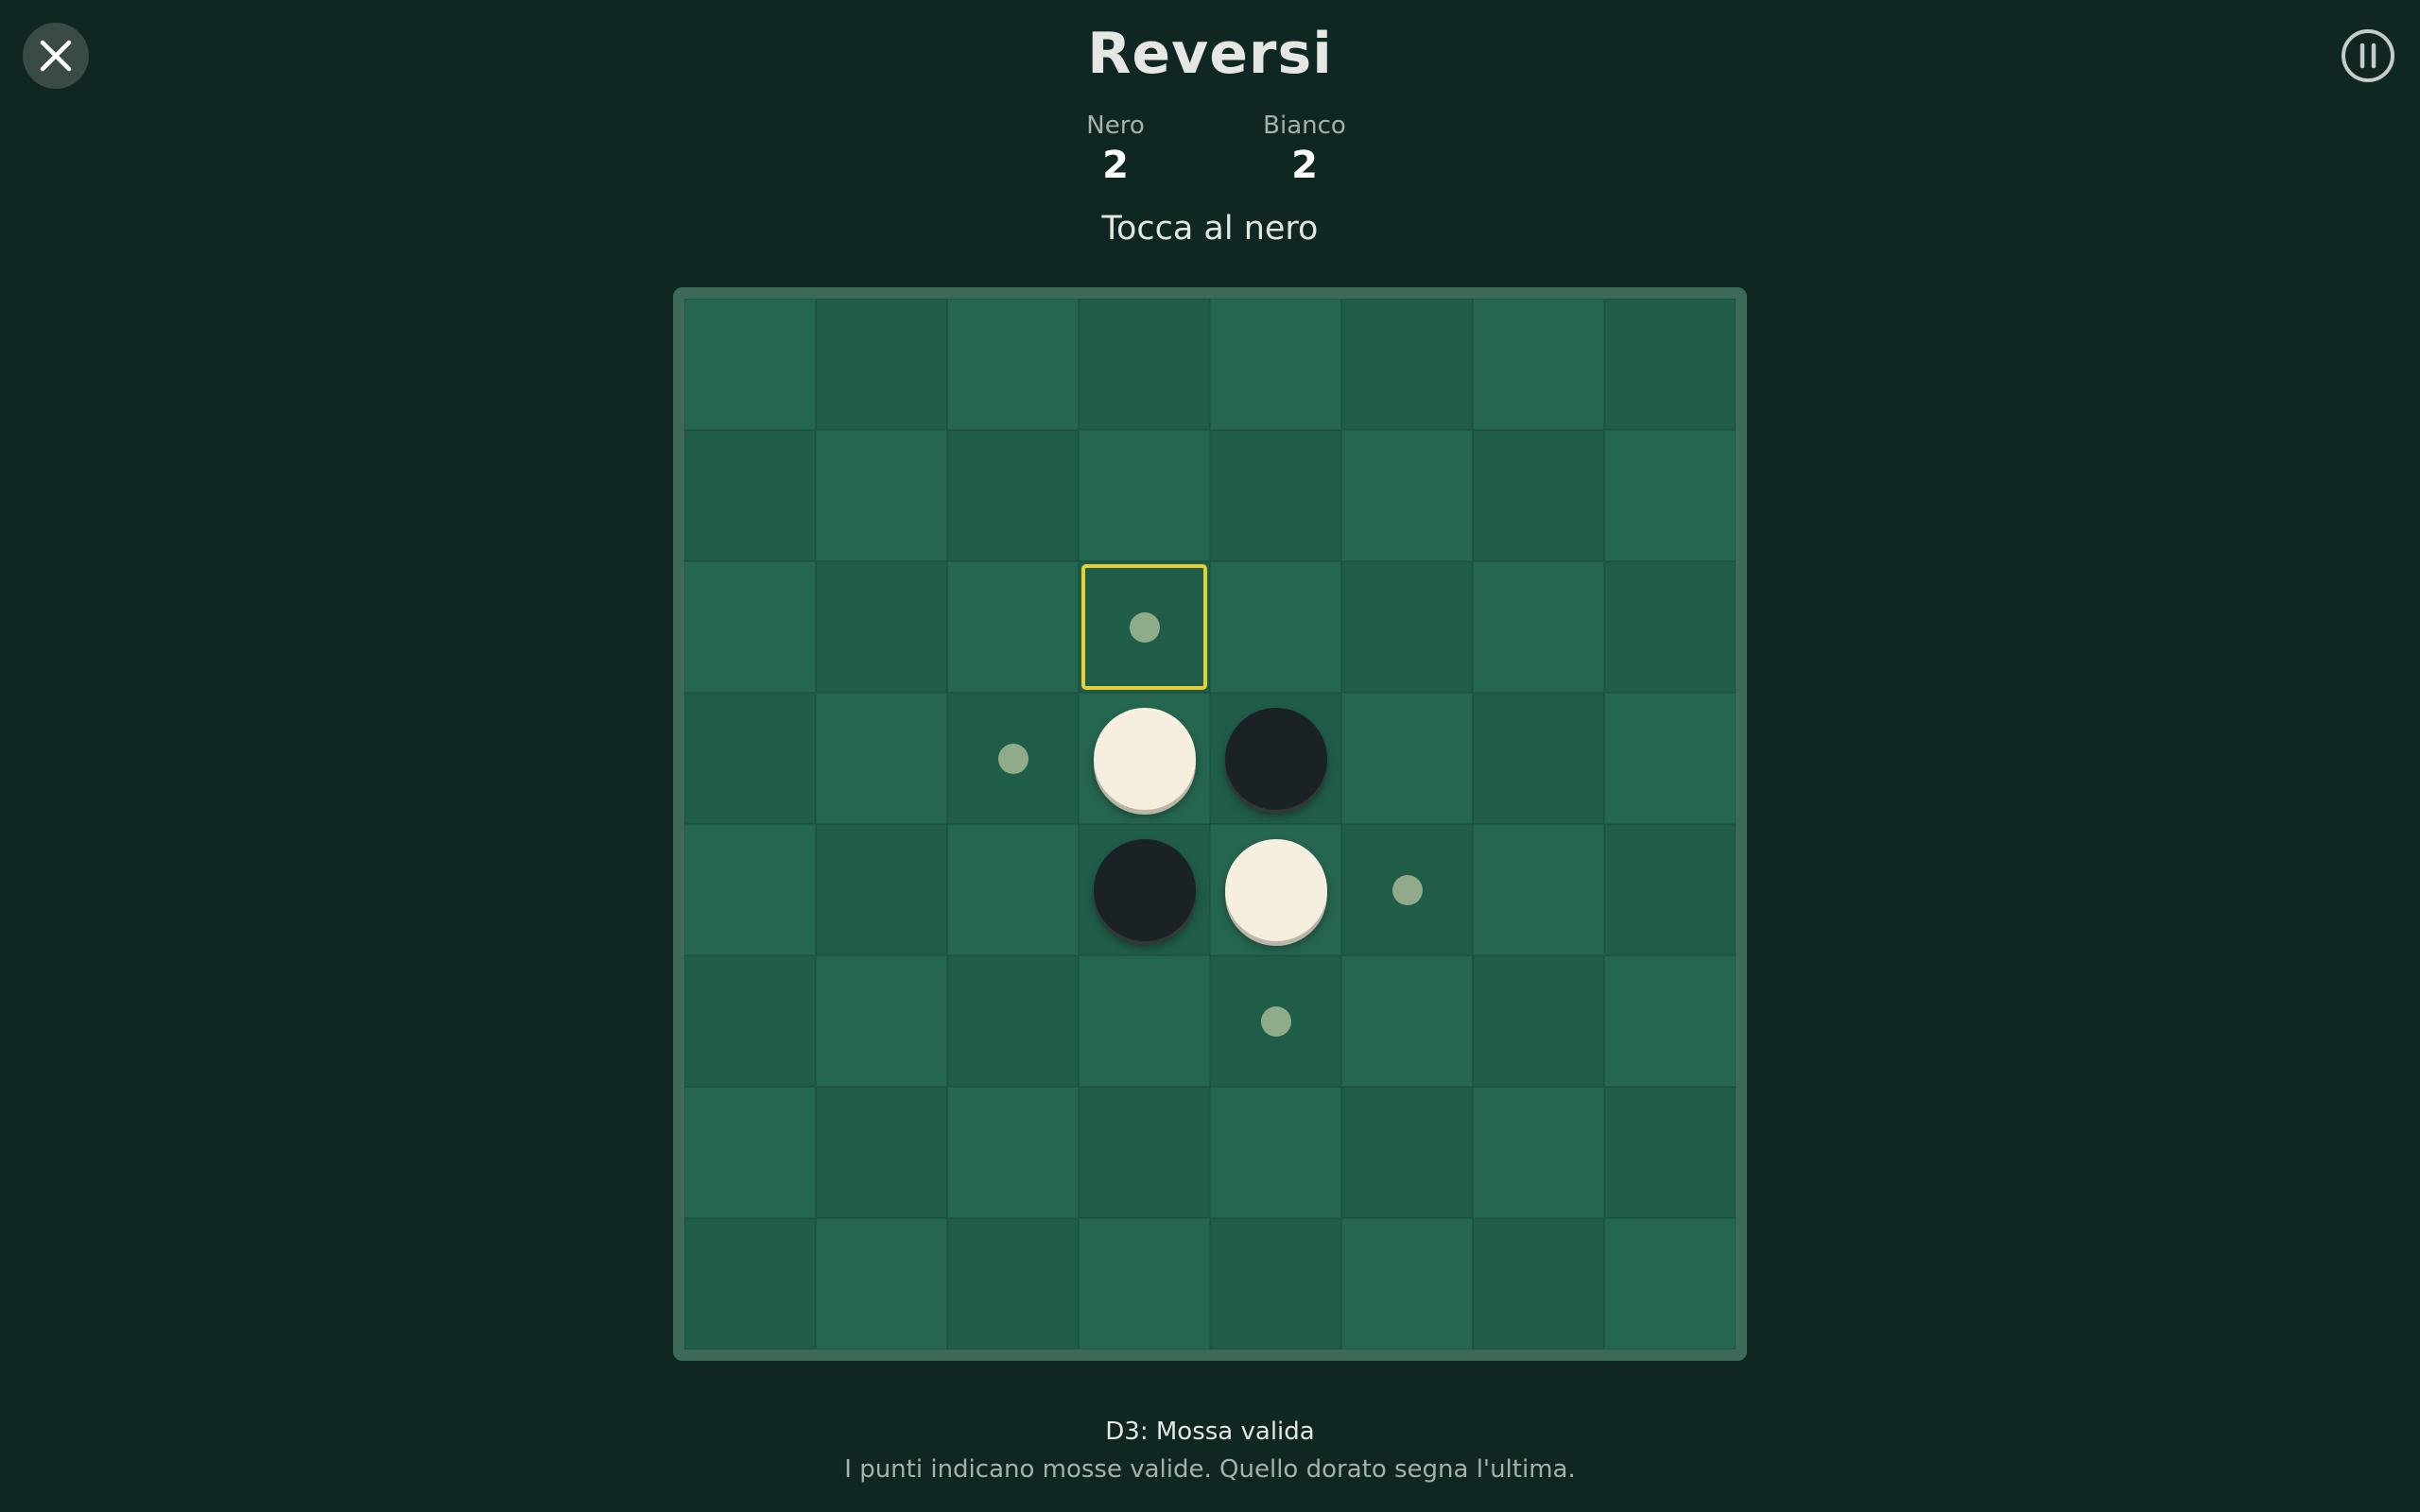  I want to click on score-white-label: Bianco, so click(1304, 126).